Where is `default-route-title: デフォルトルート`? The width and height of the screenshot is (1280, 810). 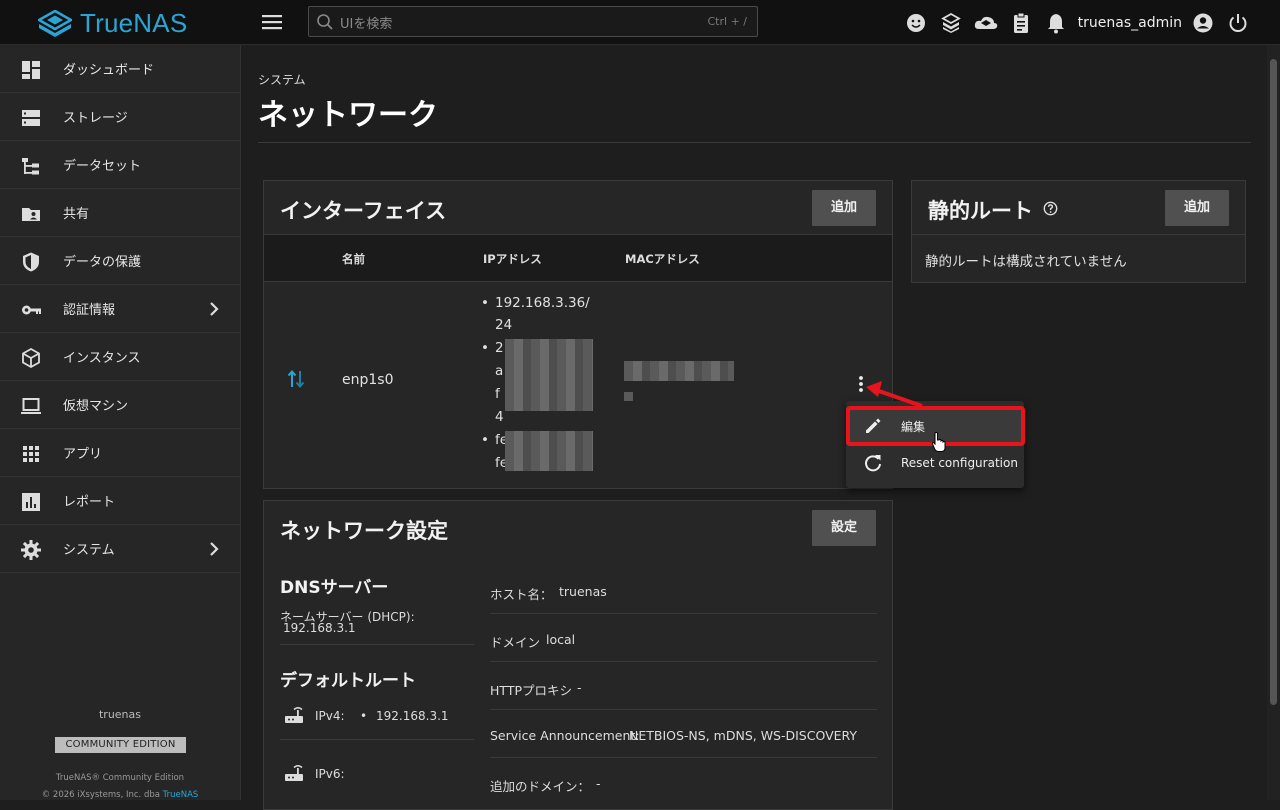
default-route-title: デフォルトルート is located at coordinates (348, 681).